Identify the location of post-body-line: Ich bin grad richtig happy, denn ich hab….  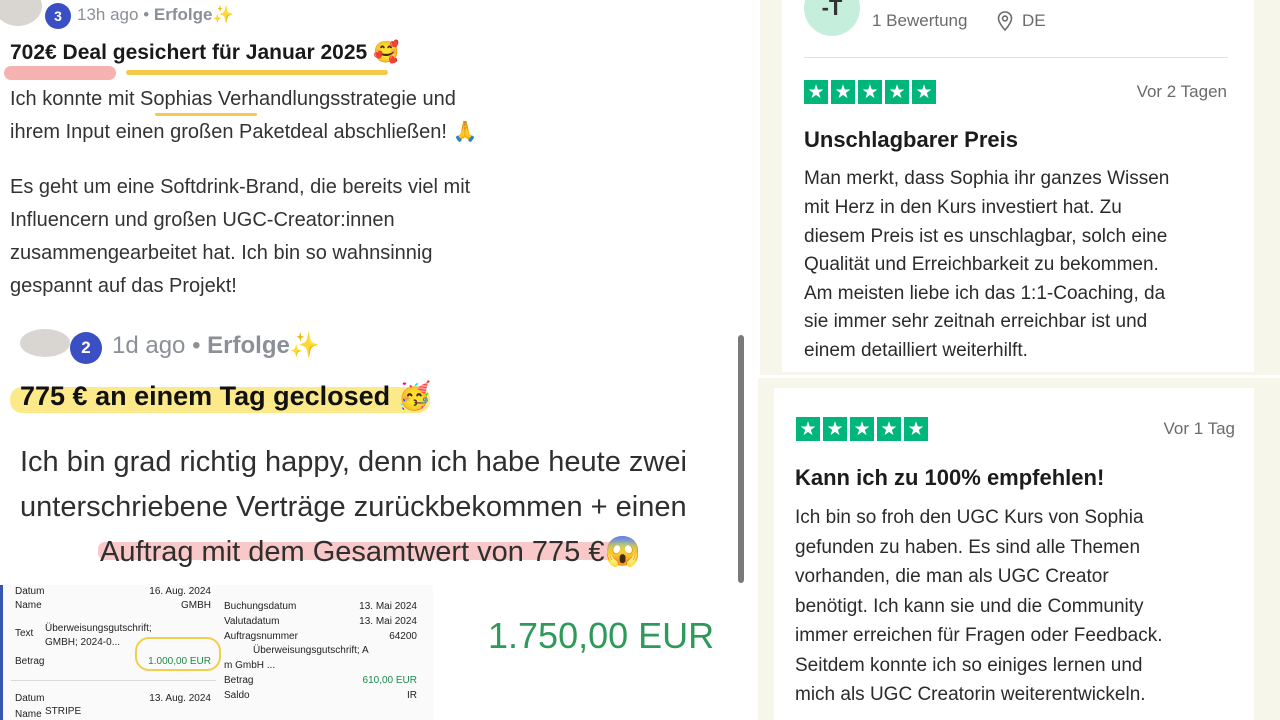
(353, 462).